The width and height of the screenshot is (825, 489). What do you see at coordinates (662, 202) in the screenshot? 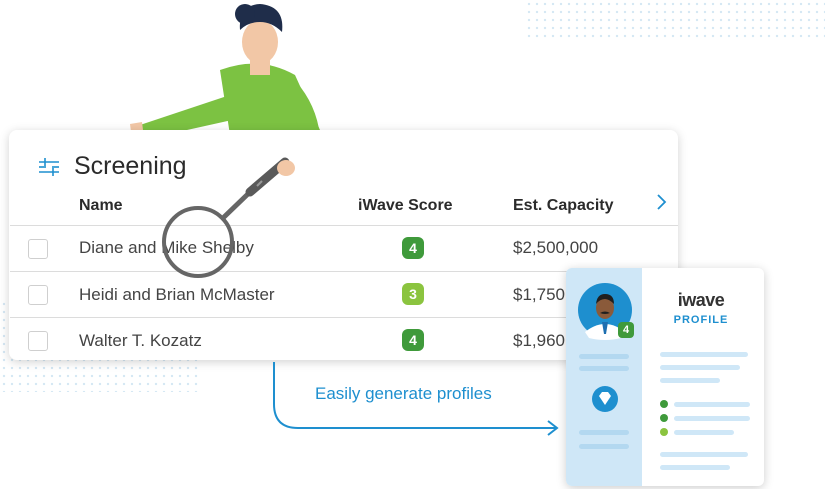
I see `chevron-right-icon` at bounding box center [662, 202].